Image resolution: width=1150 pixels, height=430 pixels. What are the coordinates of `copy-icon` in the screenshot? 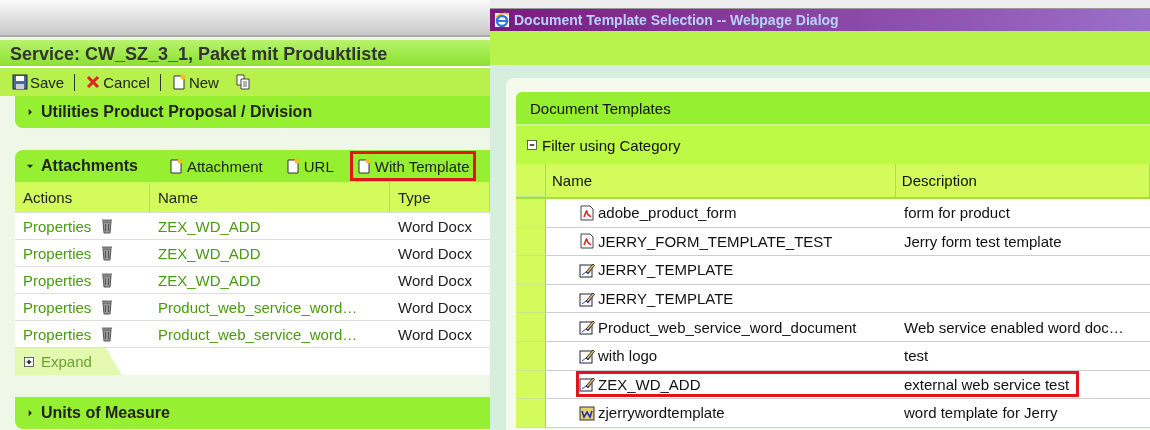 It's located at (242, 82).